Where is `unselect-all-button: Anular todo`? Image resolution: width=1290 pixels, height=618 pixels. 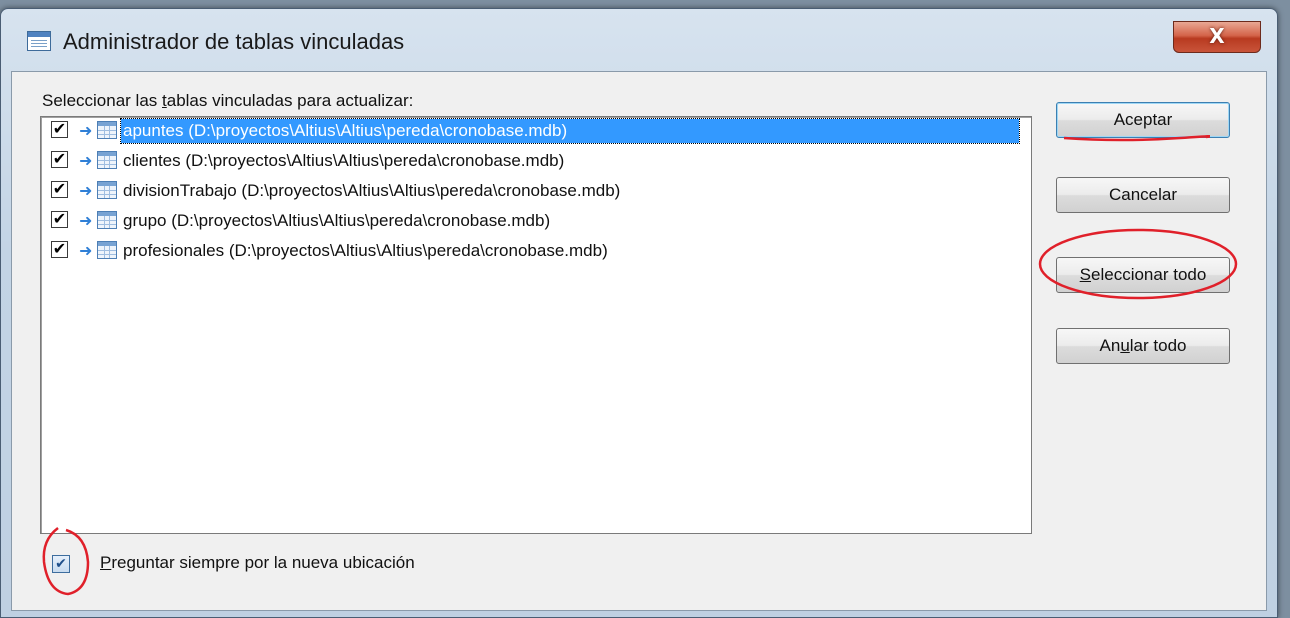 unselect-all-button: Anular todo is located at coordinates (1143, 346).